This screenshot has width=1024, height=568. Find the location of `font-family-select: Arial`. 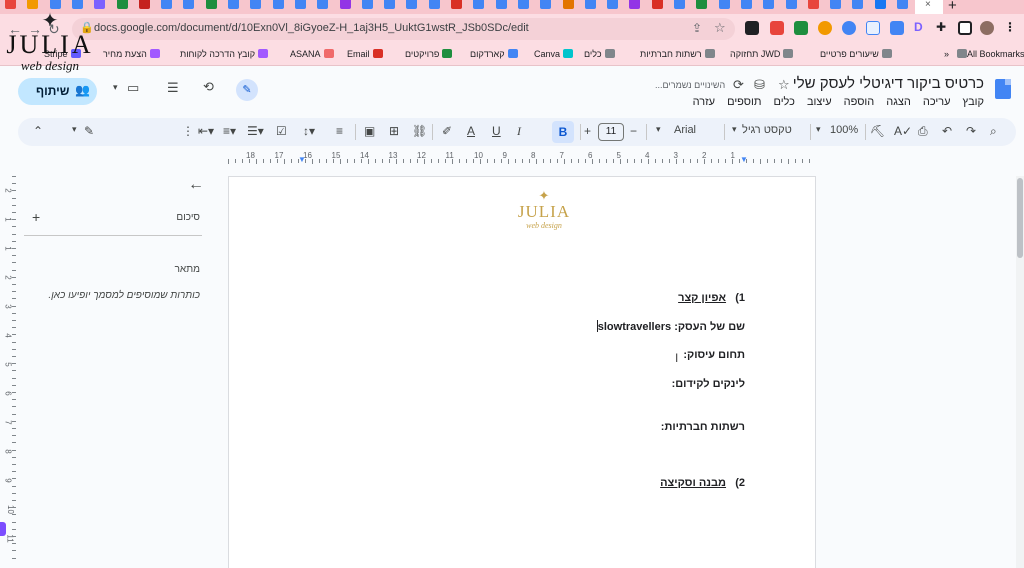

font-family-select: Arial is located at coordinates (685, 130).